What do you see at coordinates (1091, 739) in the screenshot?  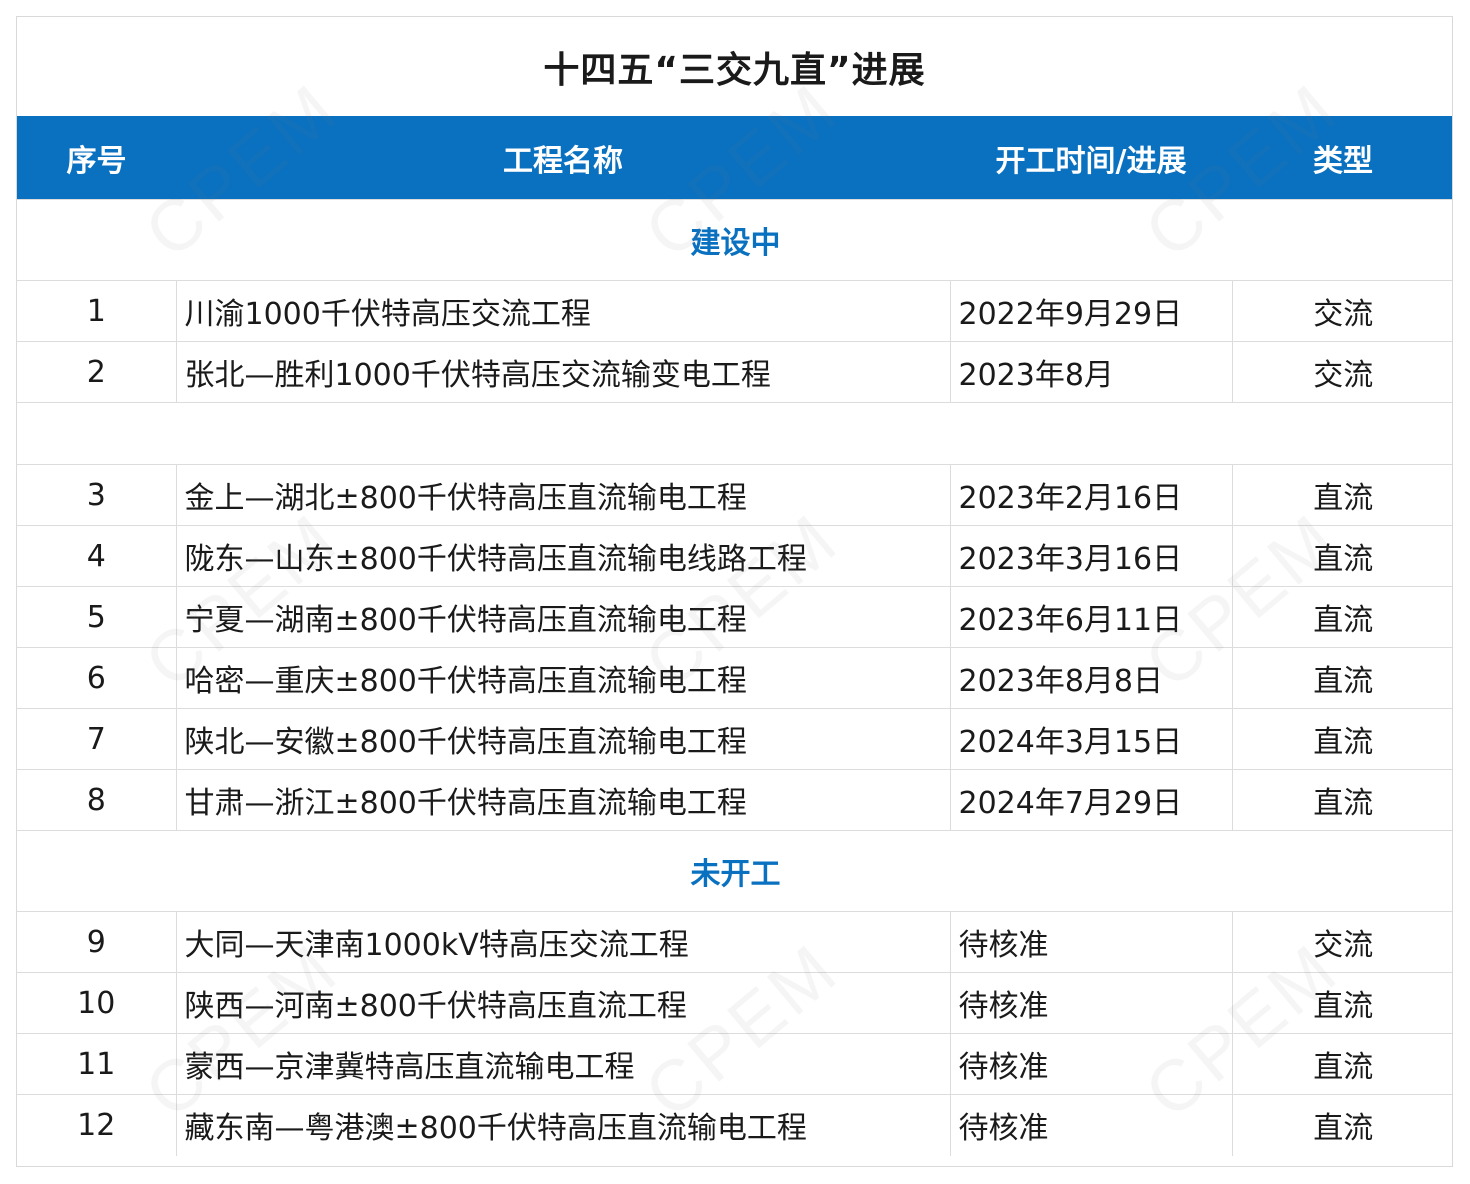 I see `row-start-date: 2024年3月15日` at bounding box center [1091, 739].